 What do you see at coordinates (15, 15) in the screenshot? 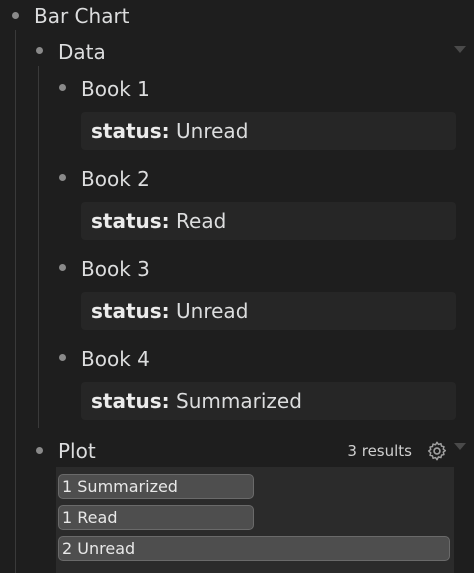
I see `bullet-bar-chart` at bounding box center [15, 15].